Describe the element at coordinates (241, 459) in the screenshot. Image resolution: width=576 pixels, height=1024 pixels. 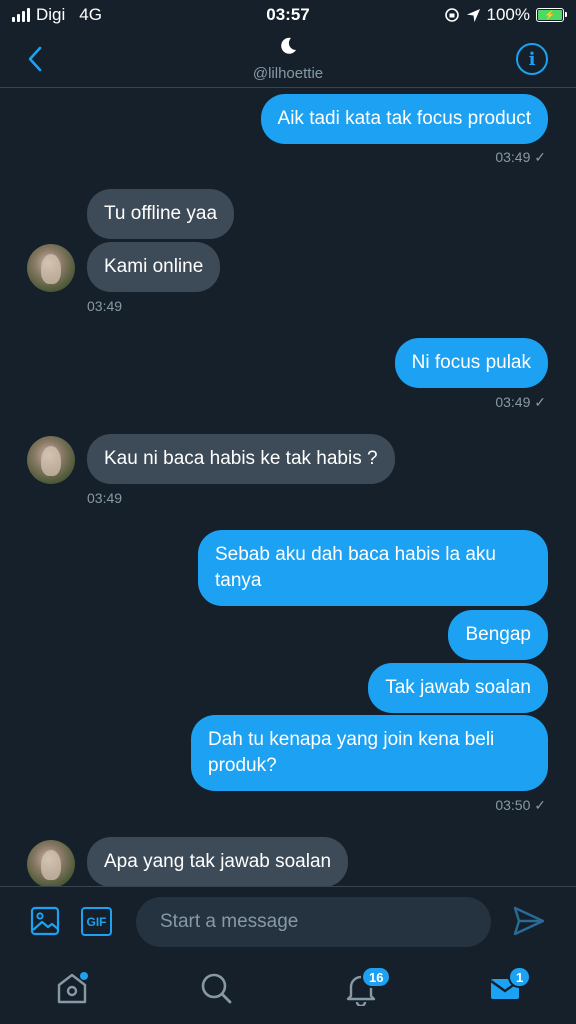
I see `message-bubble-received: Kau ni baca habis ke tak habis ?` at that location.